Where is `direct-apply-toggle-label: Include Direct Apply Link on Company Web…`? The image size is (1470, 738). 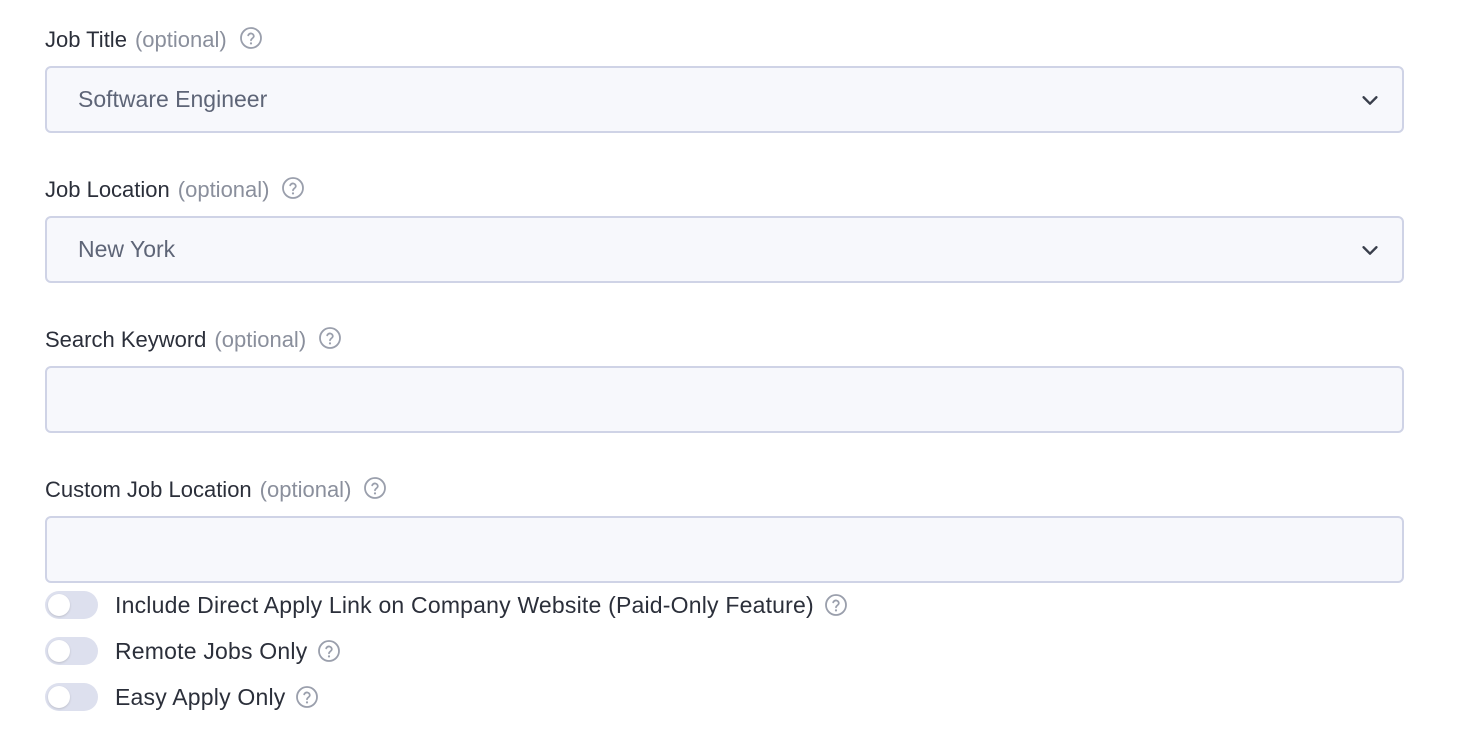
direct-apply-toggle-label: Include Direct Apply Link on Company Web… is located at coordinates (464, 604).